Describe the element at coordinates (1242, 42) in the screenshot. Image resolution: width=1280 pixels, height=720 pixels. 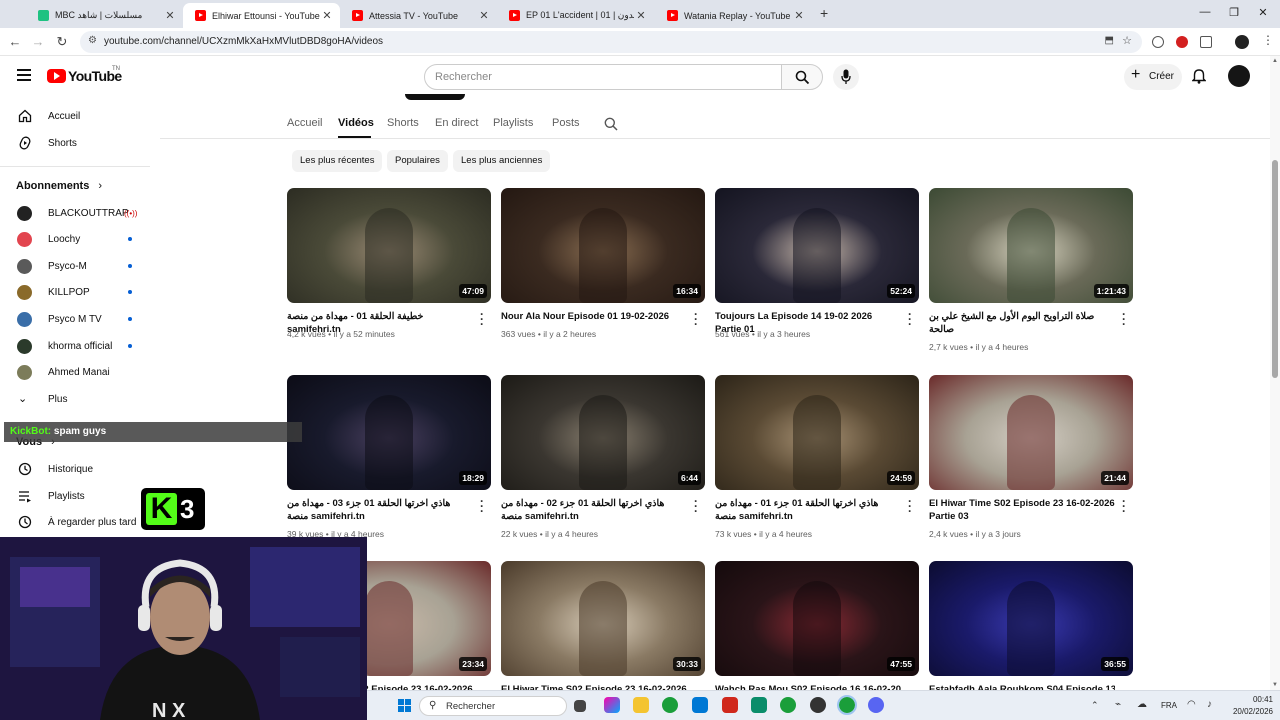
I see `profile-avatar-icon` at that location.